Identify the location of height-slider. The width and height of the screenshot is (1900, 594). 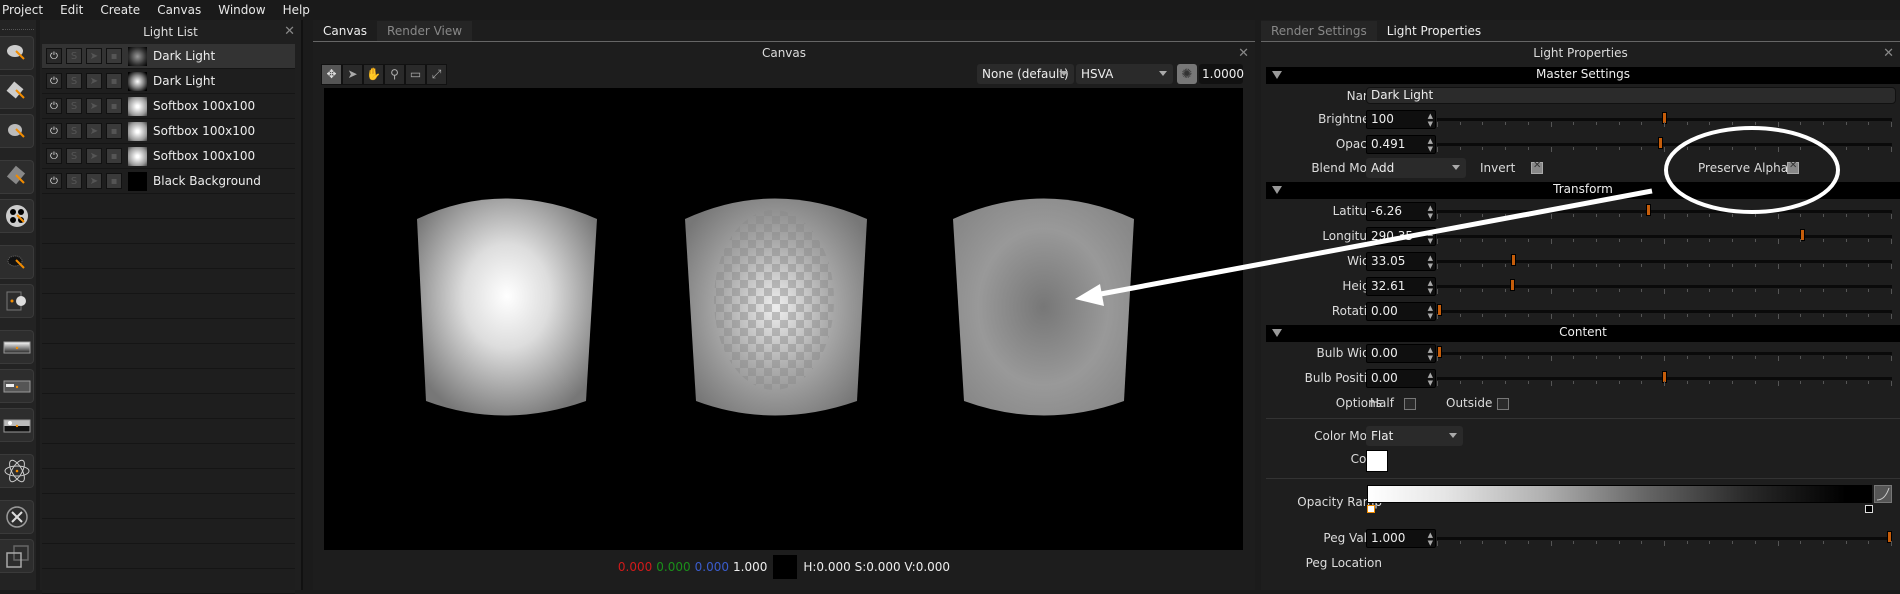
(1664, 285).